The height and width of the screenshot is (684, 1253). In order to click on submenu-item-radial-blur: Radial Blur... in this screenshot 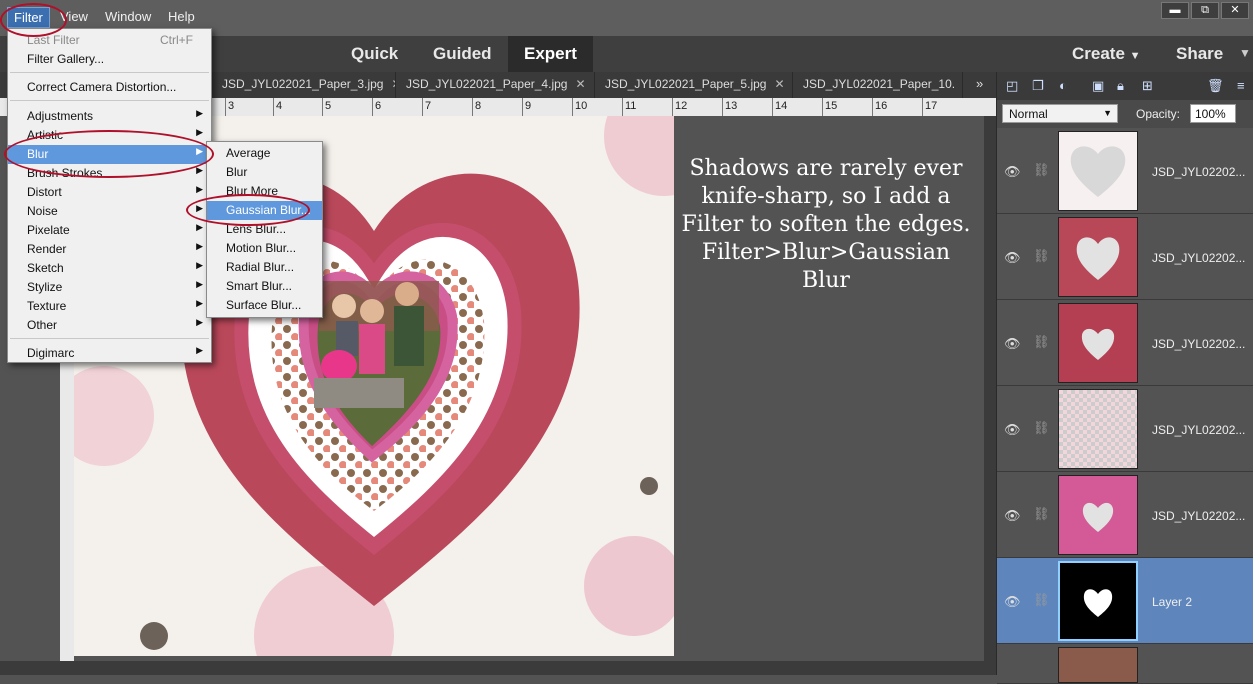, I will do `click(264, 267)`.